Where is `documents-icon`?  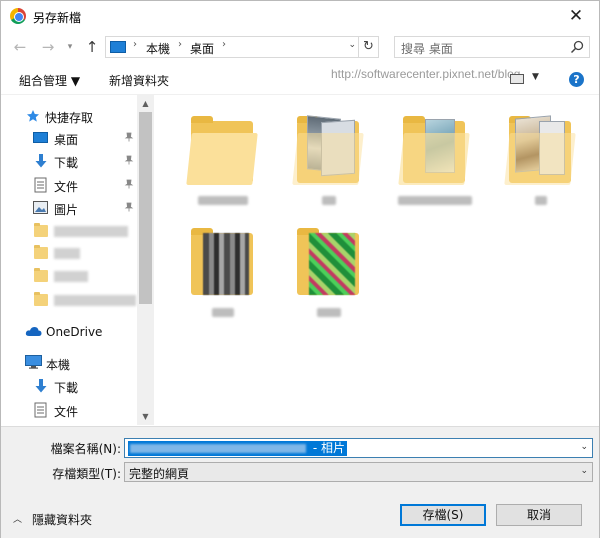
documents-icon is located at coordinates (40, 185).